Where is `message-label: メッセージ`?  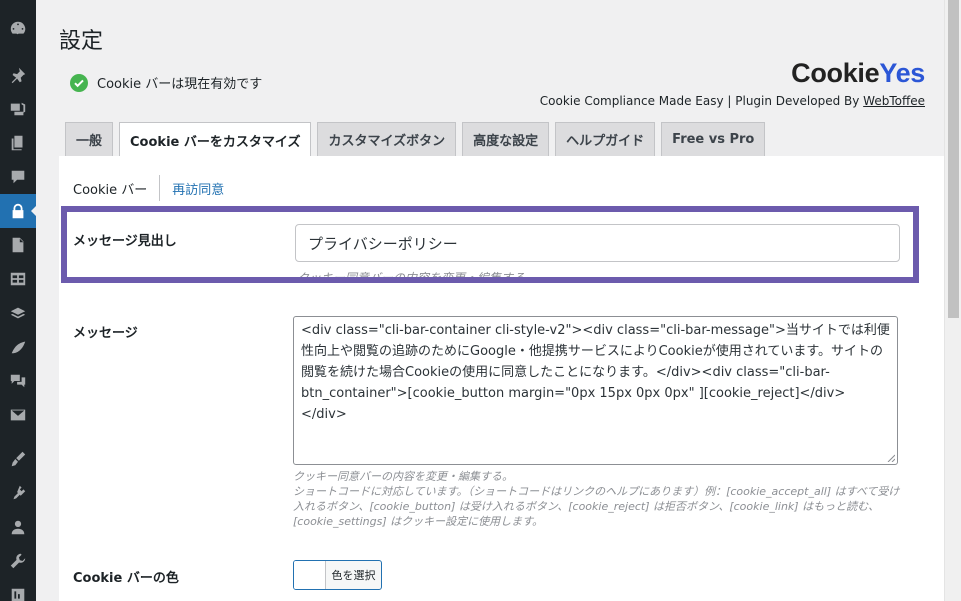 message-label: メッセージ is located at coordinates (105, 333).